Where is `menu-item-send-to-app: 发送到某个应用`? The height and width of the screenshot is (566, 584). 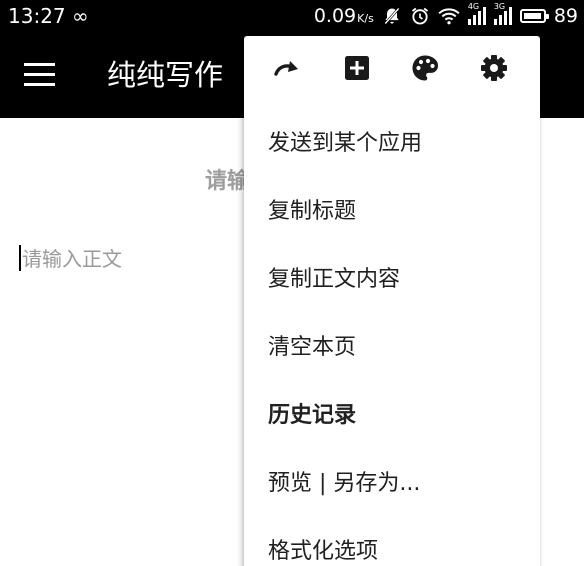
menu-item-send-to-app: 发送到某个应用 is located at coordinates (345, 141).